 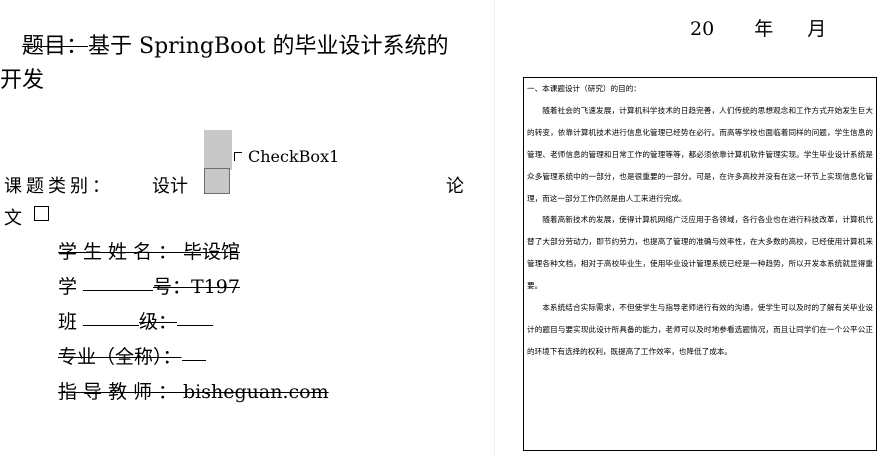 I want to click on advisor-field: 指导教师：bisheguan.com, so click(x=193, y=390).